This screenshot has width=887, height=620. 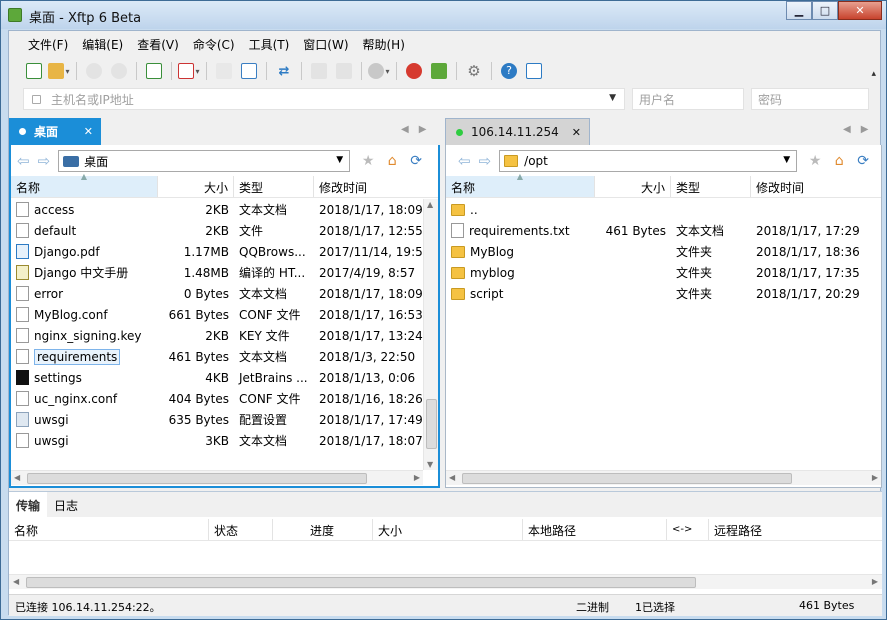 I want to click on file-type: 文件夹, so click(x=694, y=273).